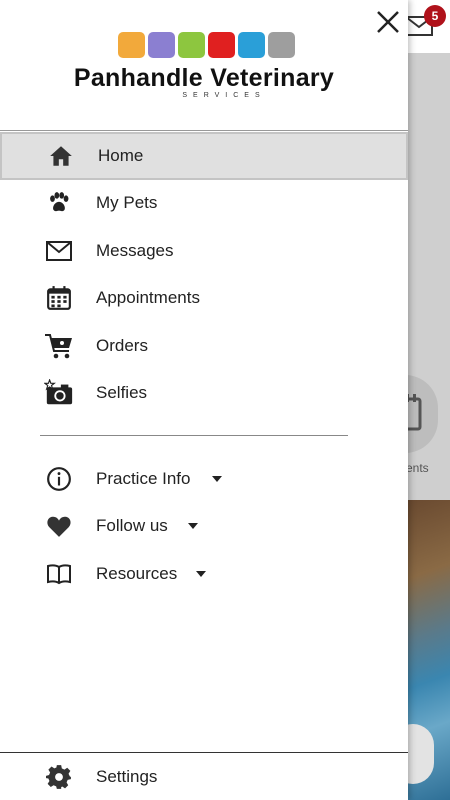 The width and height of the screenshot is (450, 800). What do you see at coordinates (148, 298) in the screenshot?
I see `menu-item-label: Appointments` at bounding box center [148, 298].